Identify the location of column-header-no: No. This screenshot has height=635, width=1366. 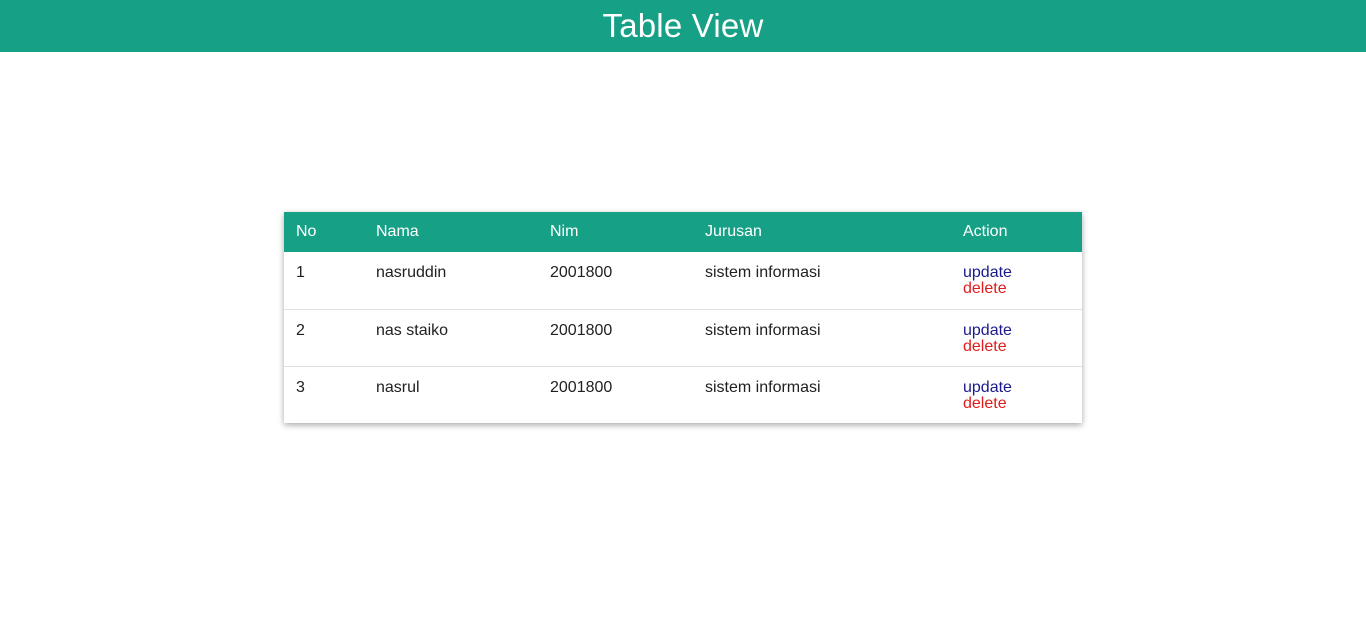
(306, 231).